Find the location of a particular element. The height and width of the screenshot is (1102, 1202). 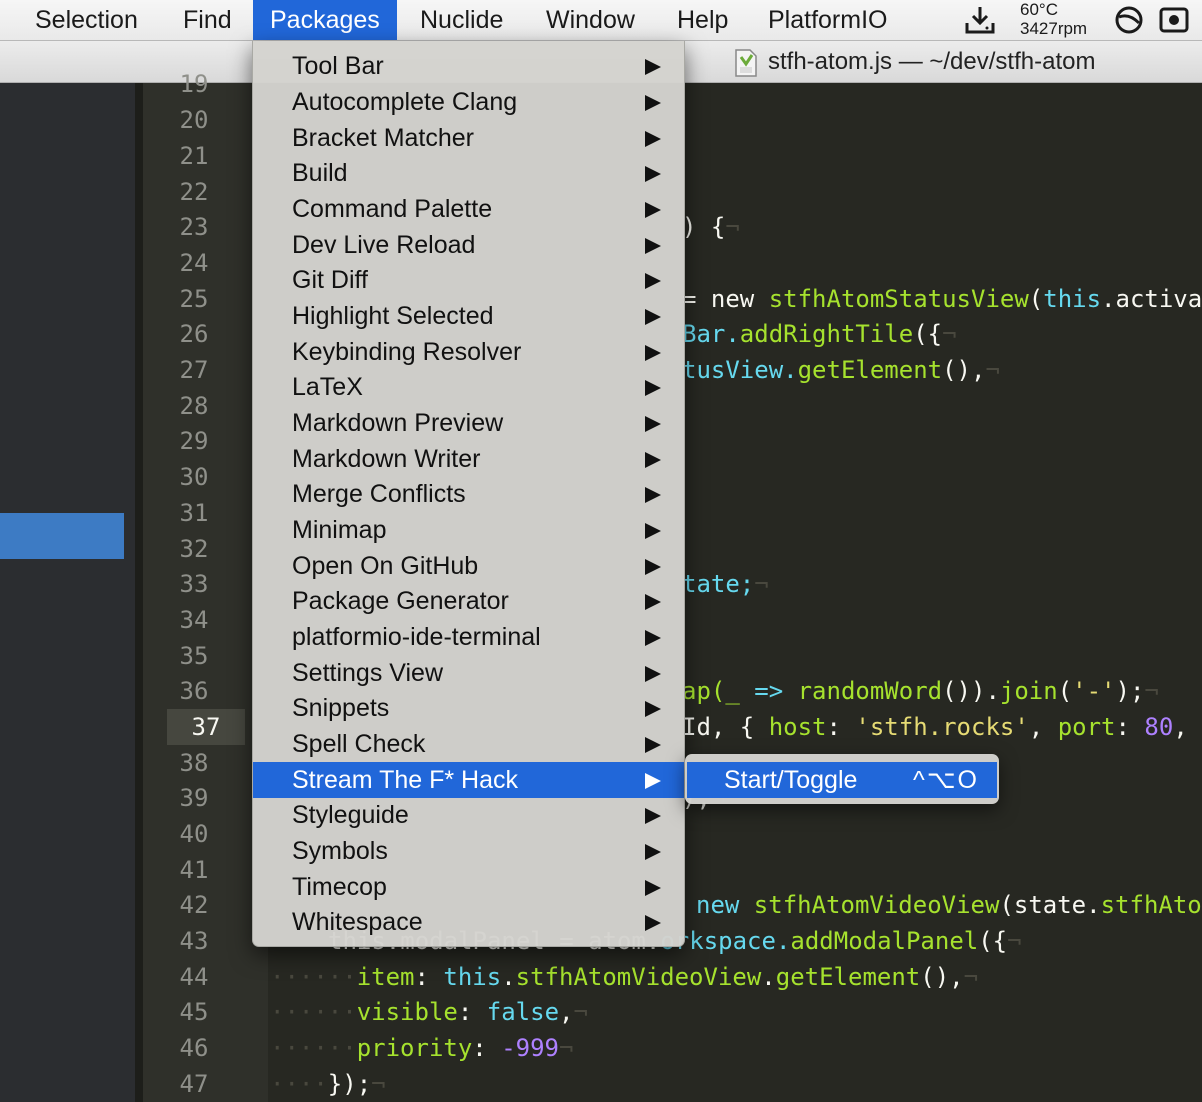

menu-item-bracket-matcher: Bracket Matcher is located at coordinates (468, 138).